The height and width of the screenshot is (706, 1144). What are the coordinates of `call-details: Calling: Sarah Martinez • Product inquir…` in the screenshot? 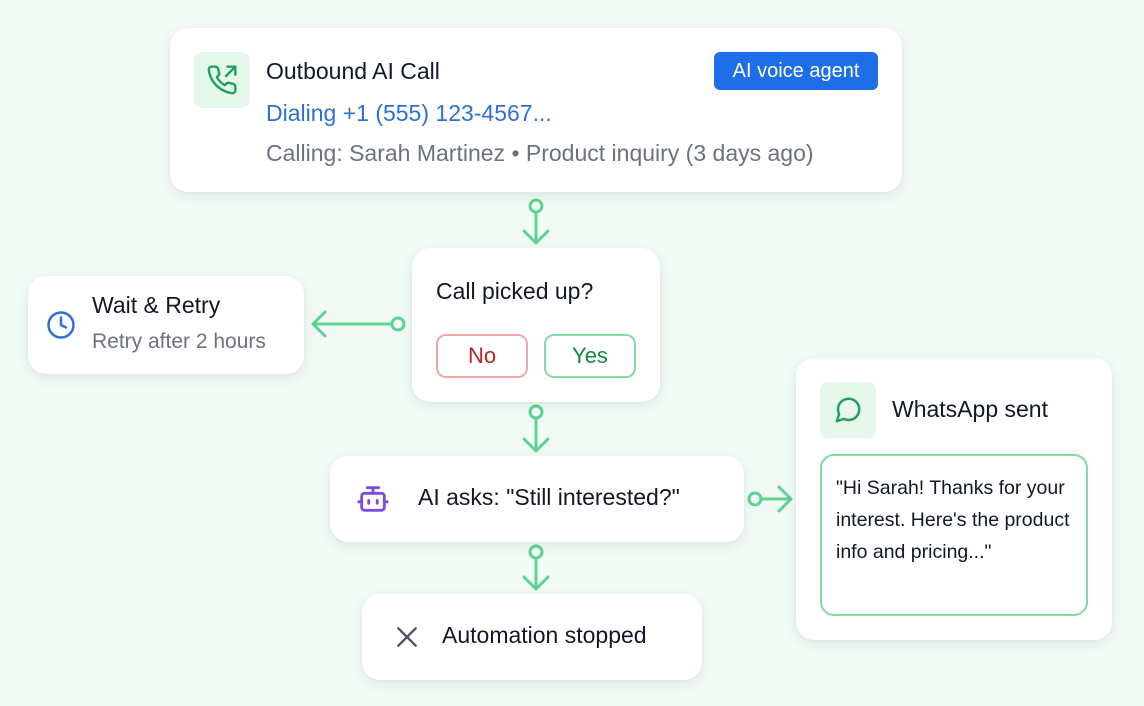 It's located at (540, 153).